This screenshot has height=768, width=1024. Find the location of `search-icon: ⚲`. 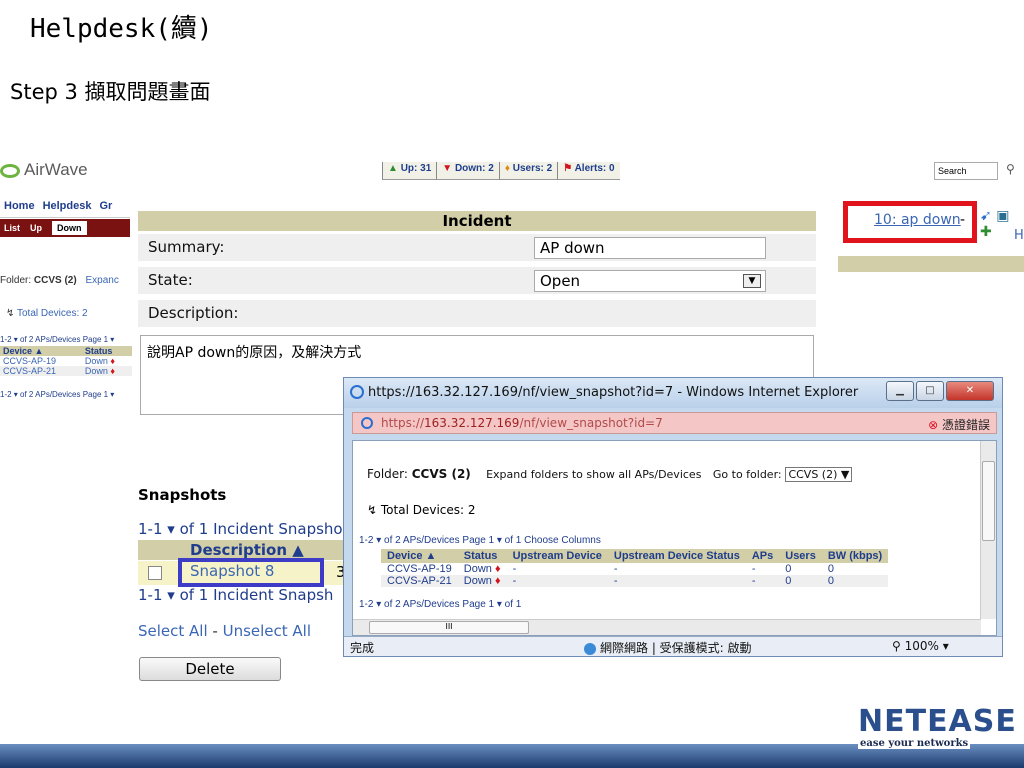

search-icon: ⚲ is located at coordinates (1010, 169).